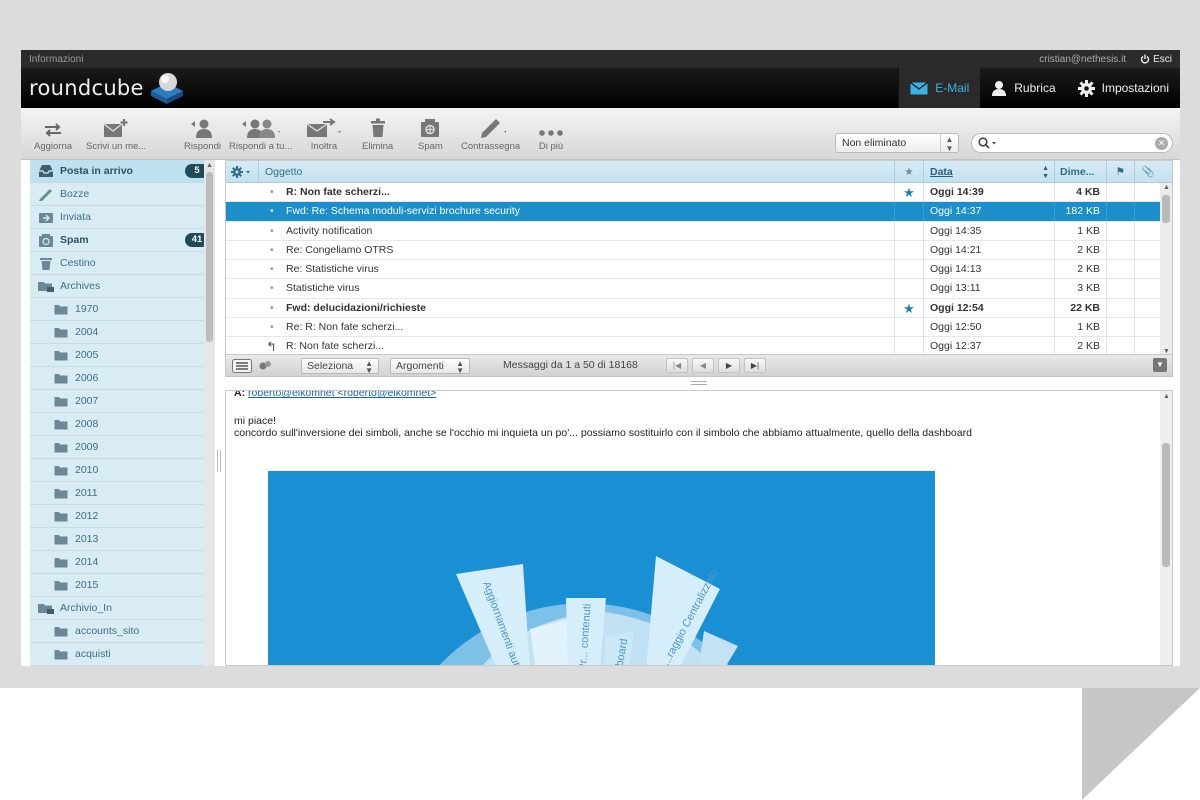 The width and height of the screenshot is (1200, 800). Describe the element at coordinates (755, 365) in the screenshot. I see `last-page-button: ▶|` at that location.